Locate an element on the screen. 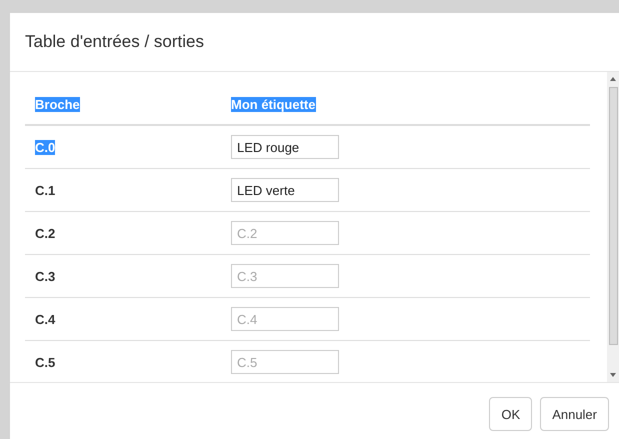 The height and width of the screenshot is (439, 619). pin-label: C.0 is located at coordinates (45, 147).